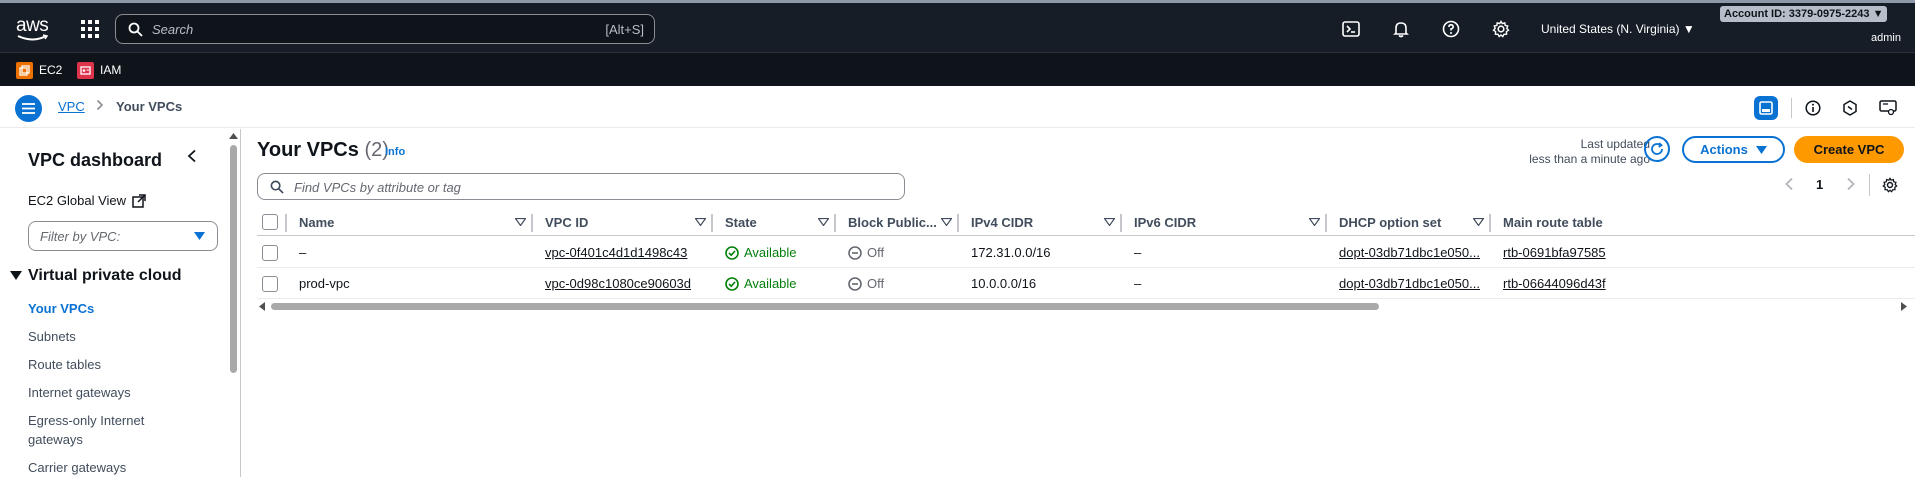 This screenshot has width=1915, height=477. I want to click on search-icon, so click(135, 29).